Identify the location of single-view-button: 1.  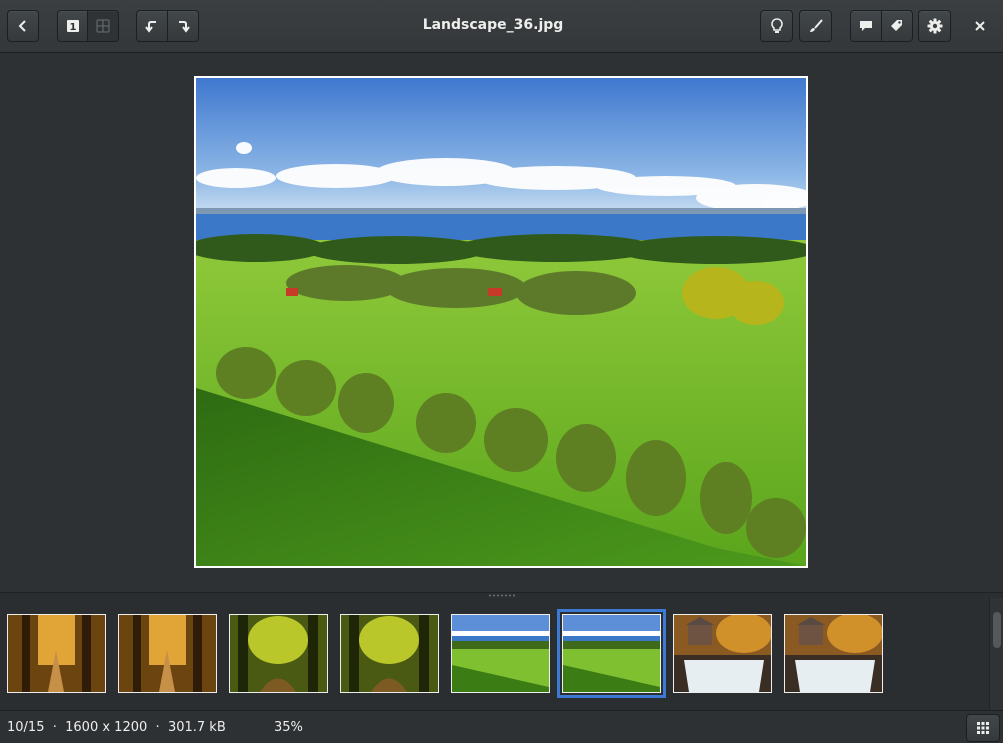
(72, 26).